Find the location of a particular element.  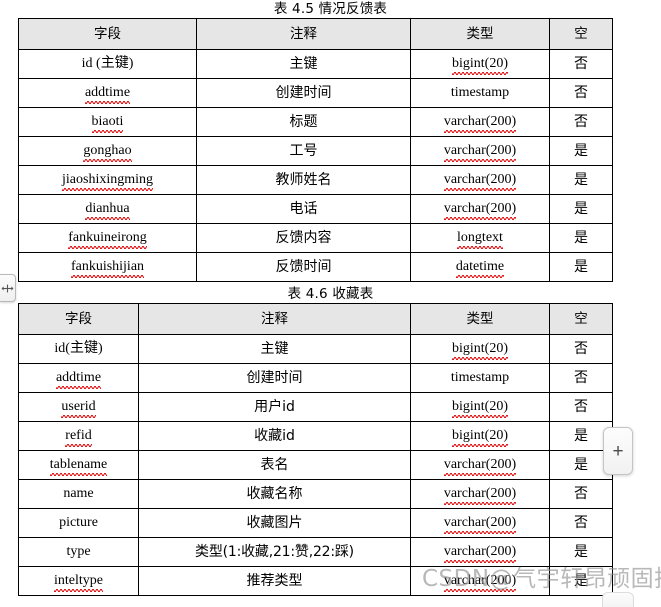

horizontal-resize-icon is located at coordinates (7, 288).